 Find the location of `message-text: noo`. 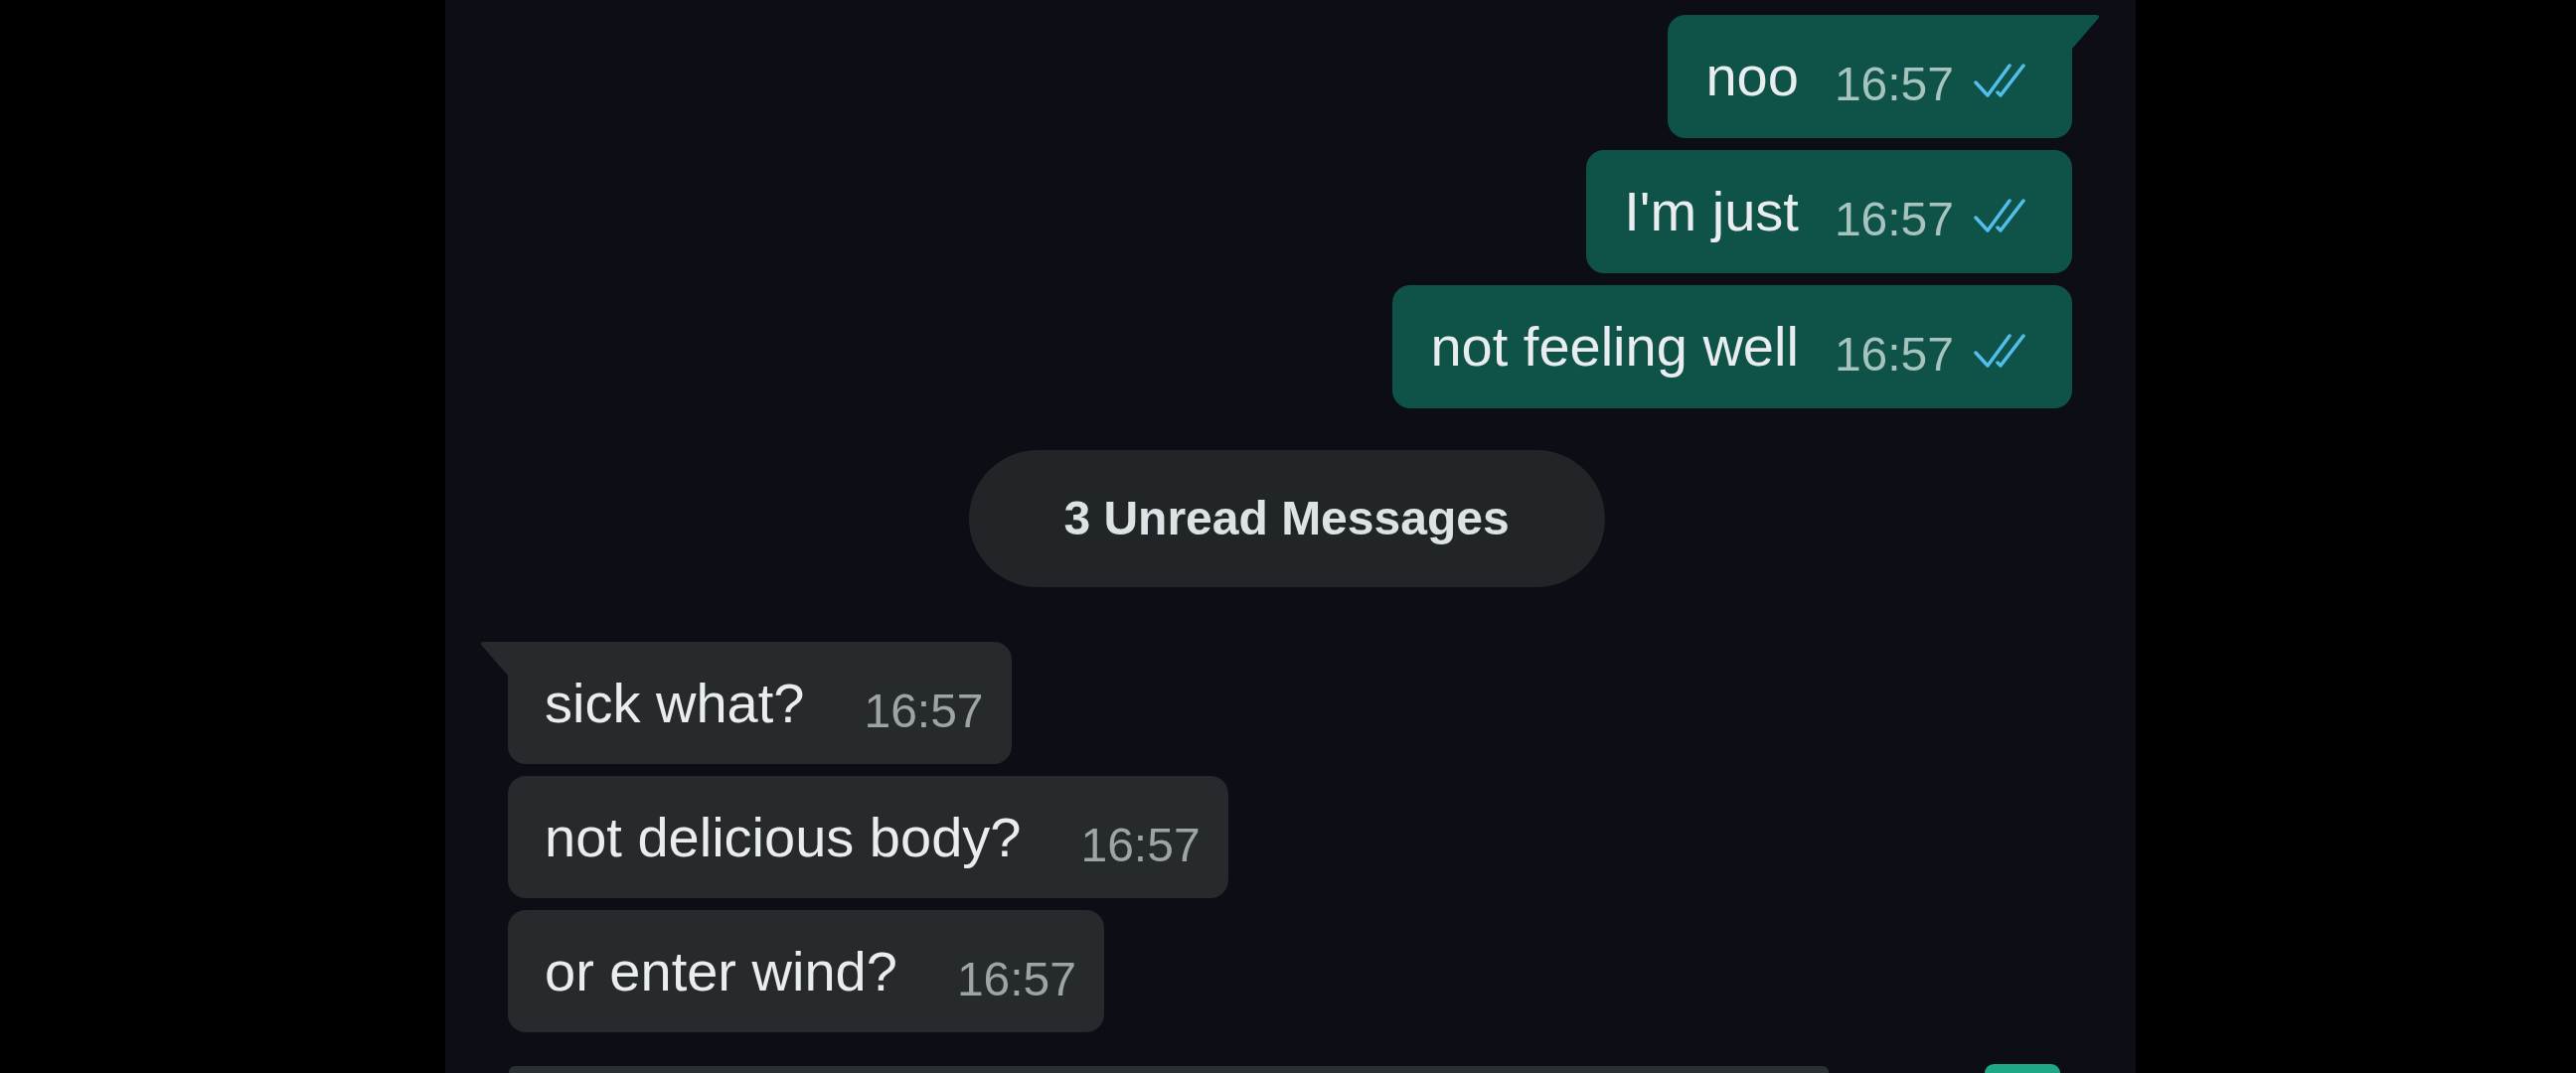

message-text: noo is located at coordinates (1752, 76).